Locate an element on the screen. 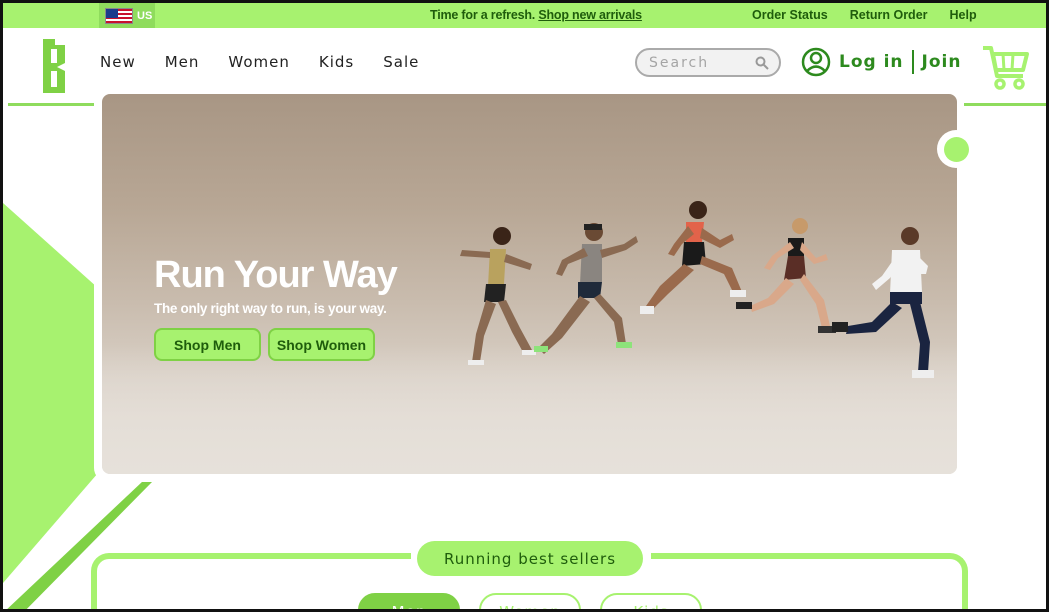 Image resolution: width=1049 pixels, height=612 pixels. login-link: Log in is located at coordinates (871, 62).